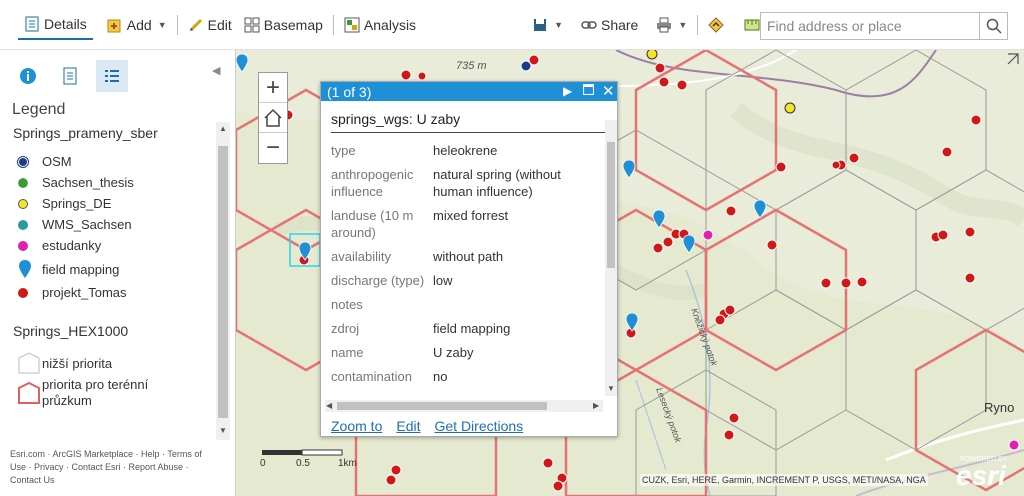 The width and height of the screenshot is (1024, 496). What do you see at coordinates (119, 161) in the screenshot?
I see `legend-item: OSM` at bounding box center [119, 161].